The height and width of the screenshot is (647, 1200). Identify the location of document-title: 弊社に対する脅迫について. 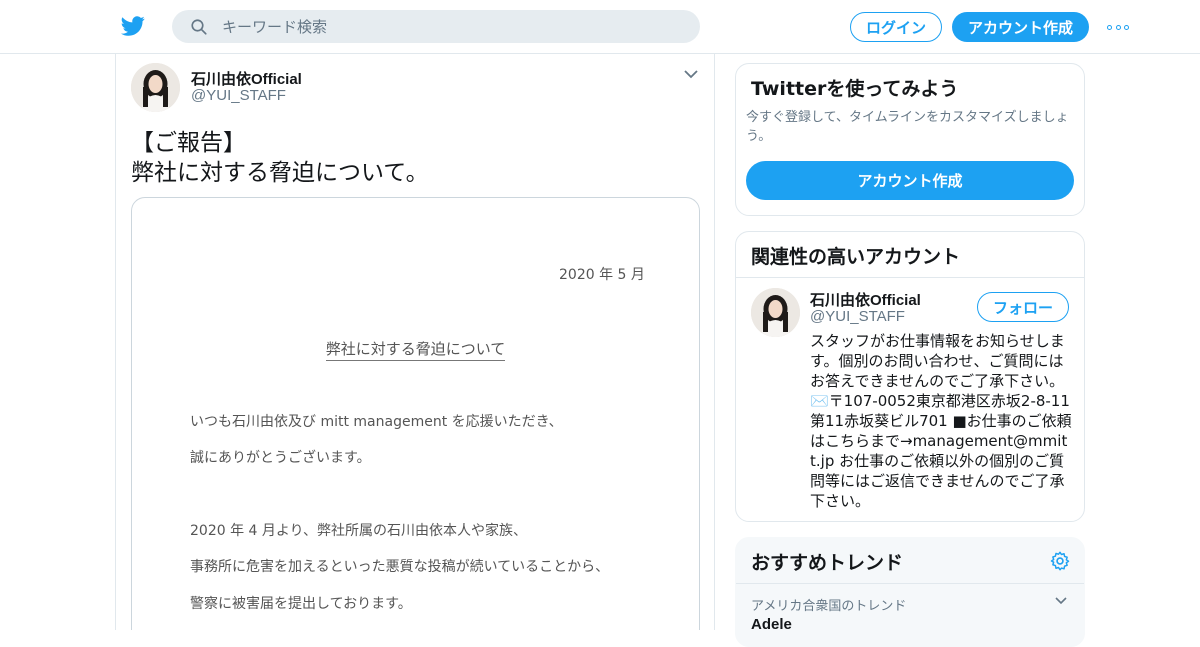
(415, 349).